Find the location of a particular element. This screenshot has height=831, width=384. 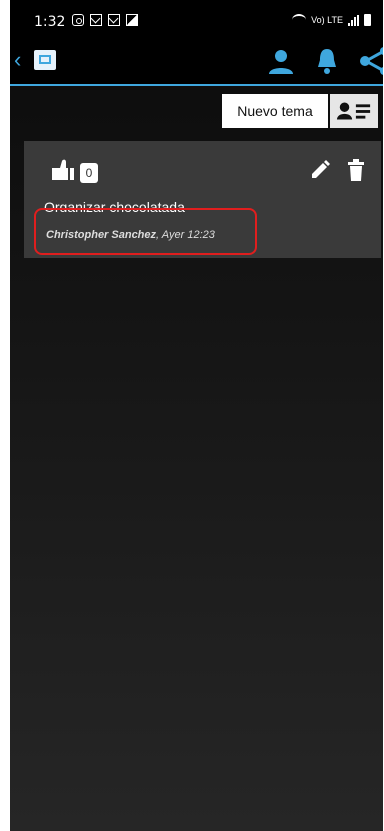

contact-card-icon is located at coordinates (353, 111).